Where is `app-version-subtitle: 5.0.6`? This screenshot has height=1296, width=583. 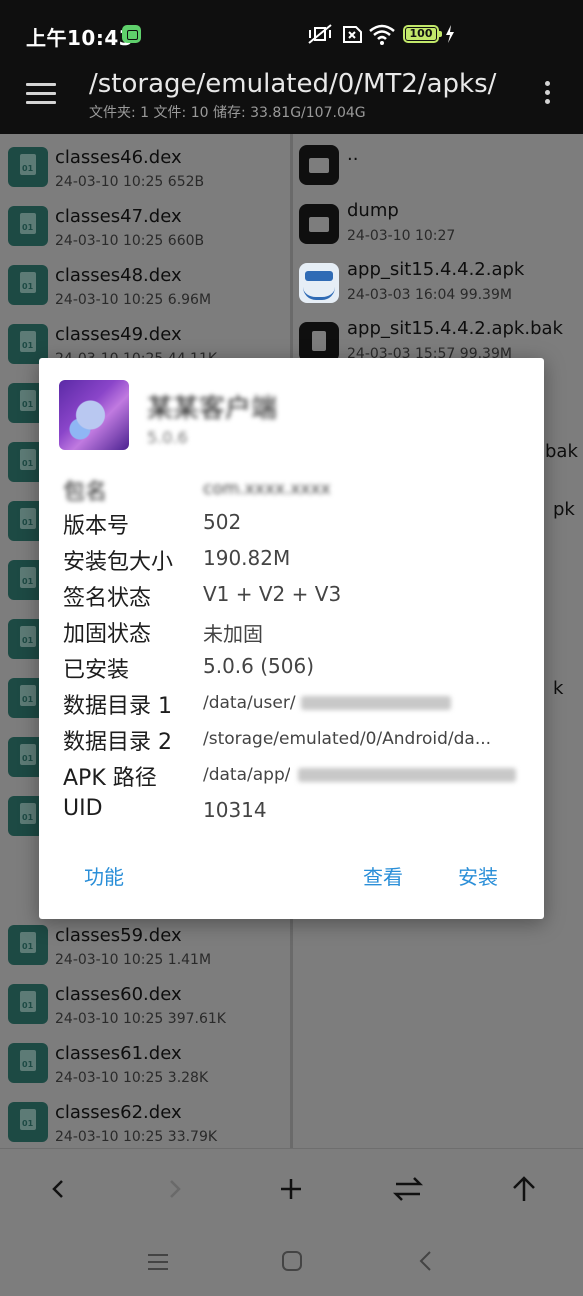
app-version-subtitle: 5.0.6 is located at coordinates (167, 437).